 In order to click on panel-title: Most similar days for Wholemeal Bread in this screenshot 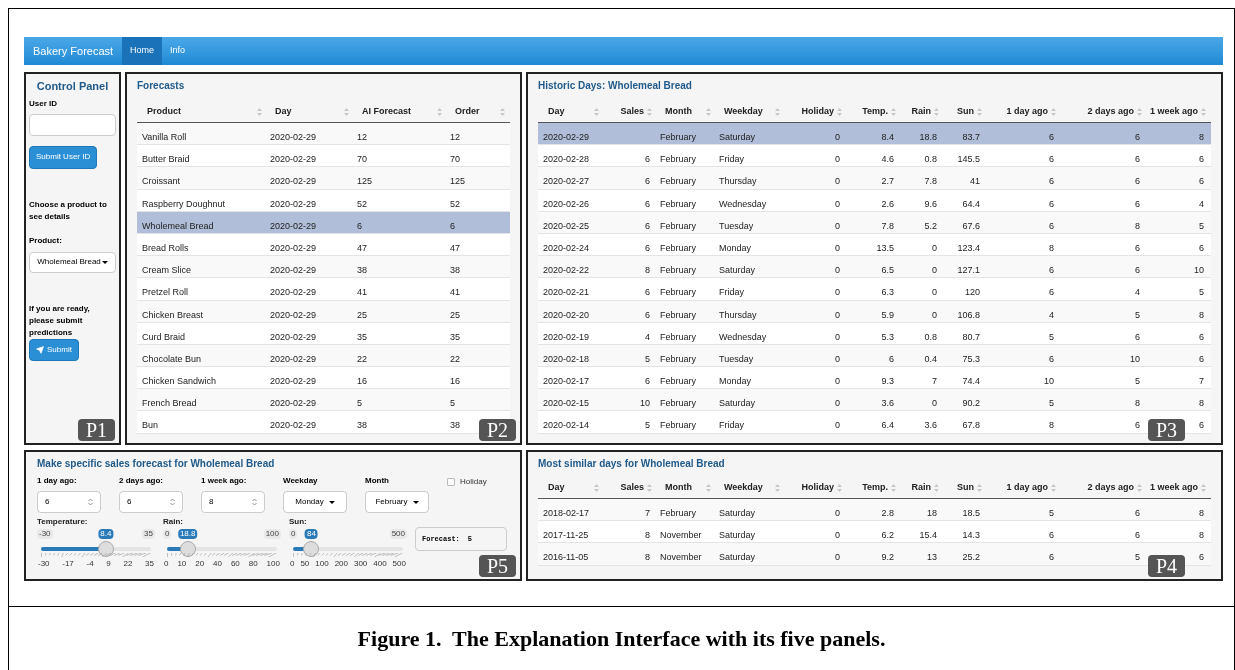, I will do `click(632, 464)`.